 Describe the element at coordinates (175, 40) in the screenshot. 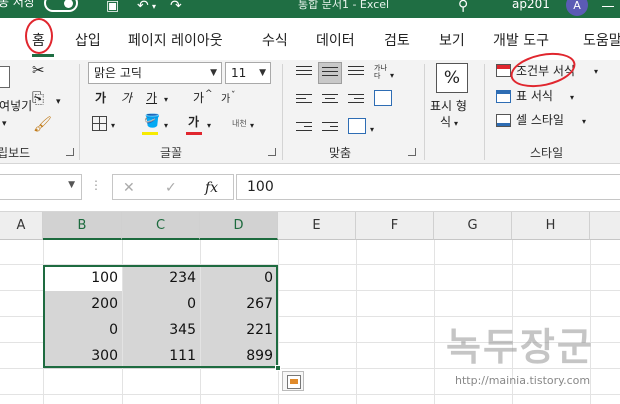

I see `tab-page-layout: 페이지 레이아웃` at that location.